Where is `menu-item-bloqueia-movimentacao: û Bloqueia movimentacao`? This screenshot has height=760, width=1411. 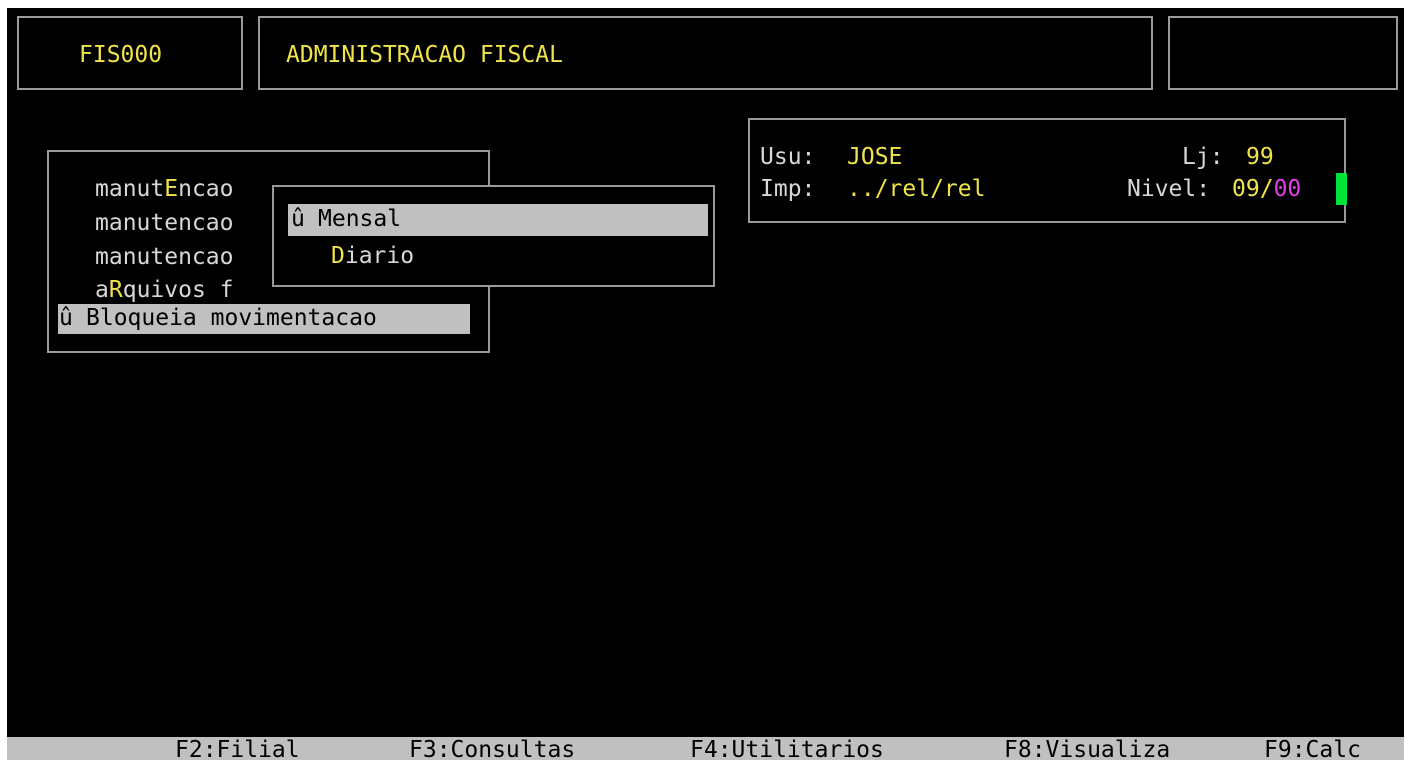 menu-item-bloqueia-movimentacao: û Bloqueia movimentacao is located at coordinates (264, 319).